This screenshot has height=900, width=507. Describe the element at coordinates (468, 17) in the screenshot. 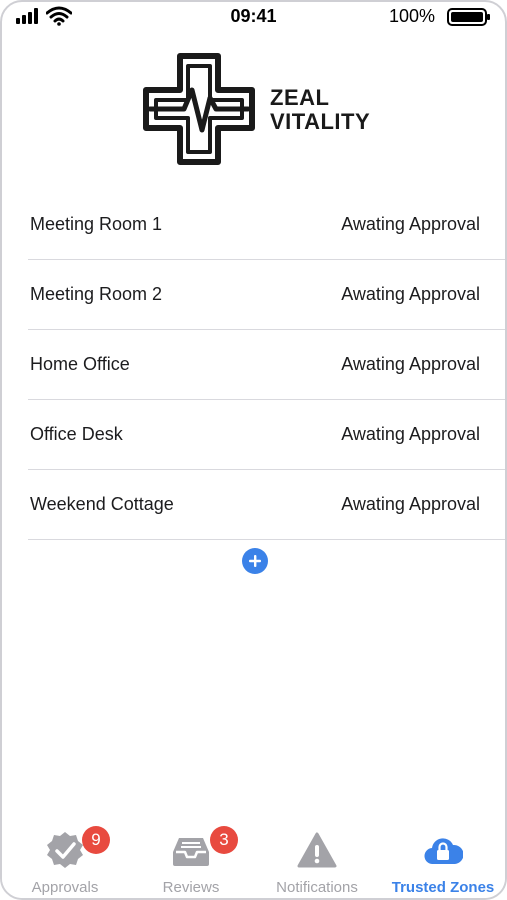

I see `battery-icon` at that location.